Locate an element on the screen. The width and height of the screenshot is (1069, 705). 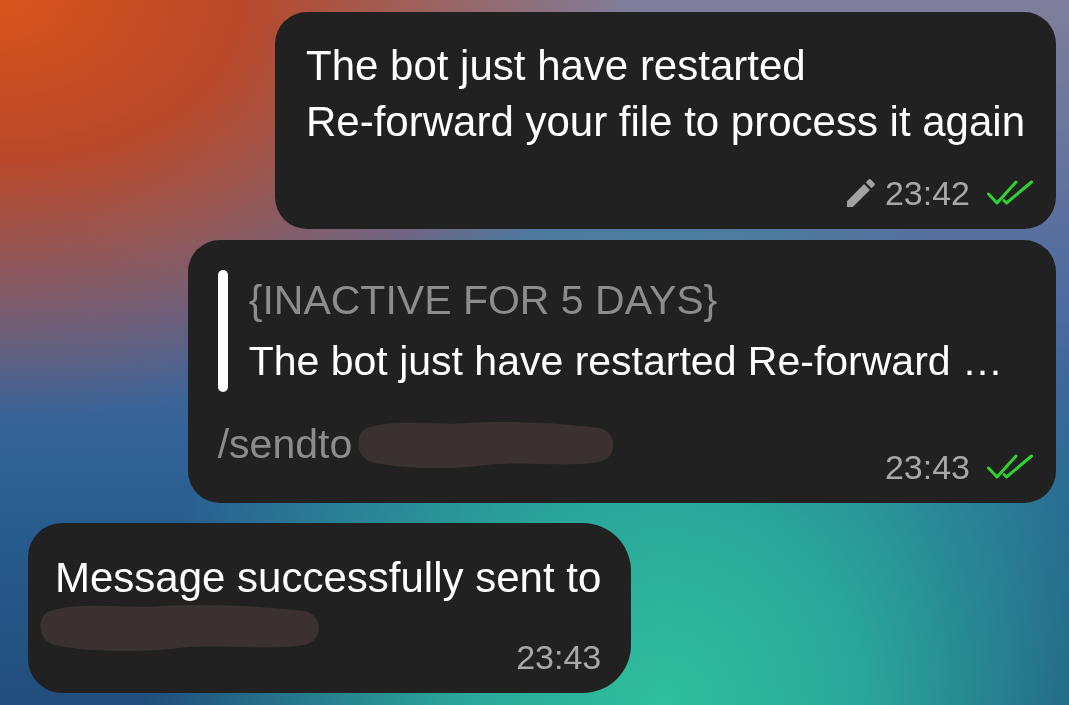
command-text: /sendto is located at coordinates (285, 444).